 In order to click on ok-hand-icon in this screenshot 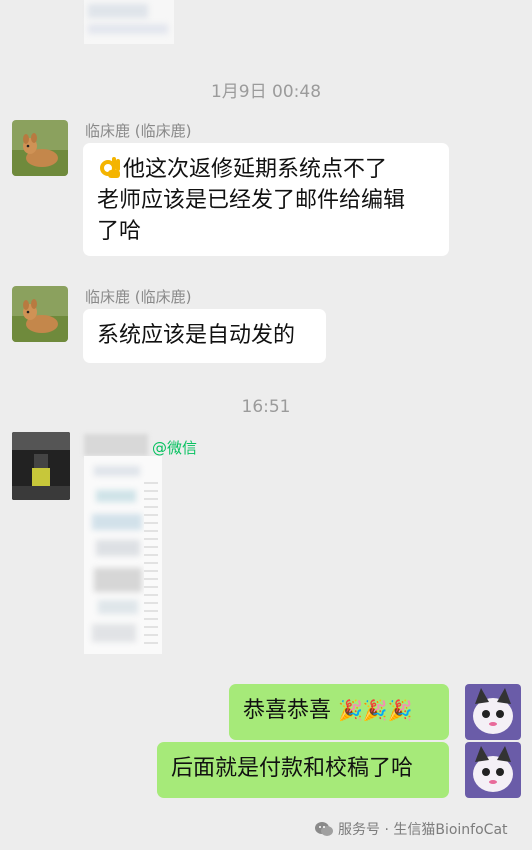, I will do `click(110, 167)`.